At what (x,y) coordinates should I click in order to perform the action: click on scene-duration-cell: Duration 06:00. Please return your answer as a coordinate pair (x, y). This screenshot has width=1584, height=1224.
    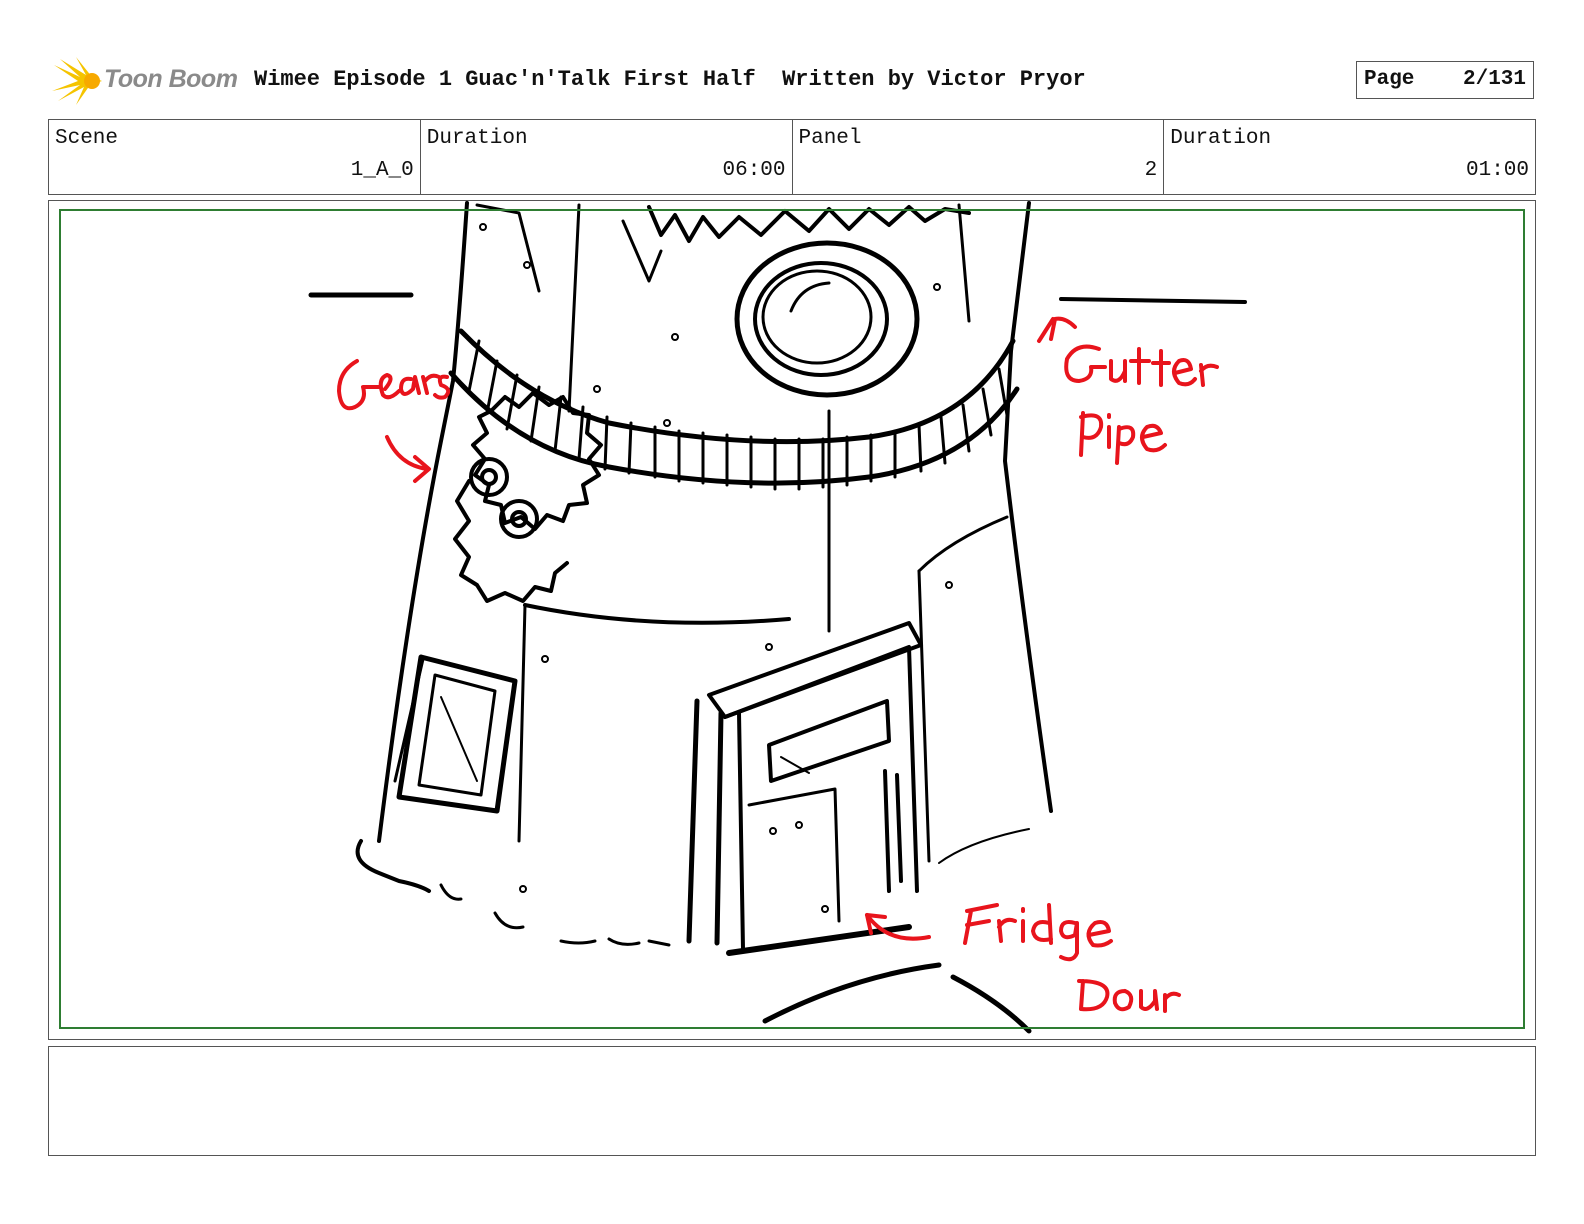
    Looking at the image, I should click on (607, 157).